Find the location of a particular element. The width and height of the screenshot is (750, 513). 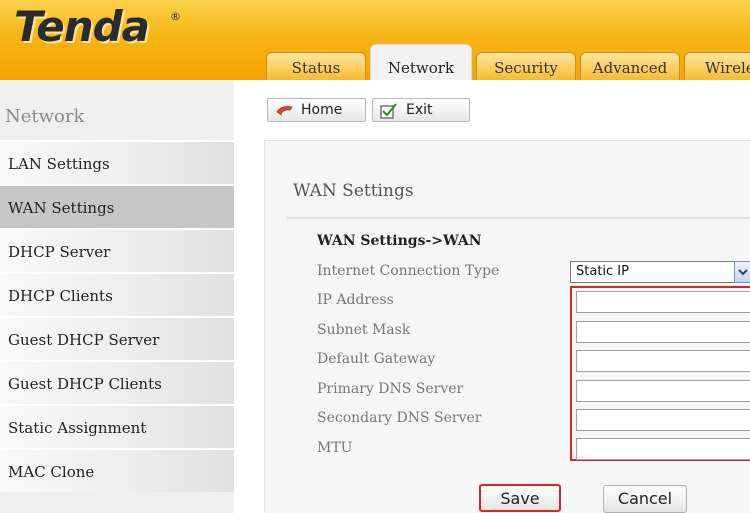

sidebar-item-lan-settings: LAN Settings is located at coordinates (117, 162).